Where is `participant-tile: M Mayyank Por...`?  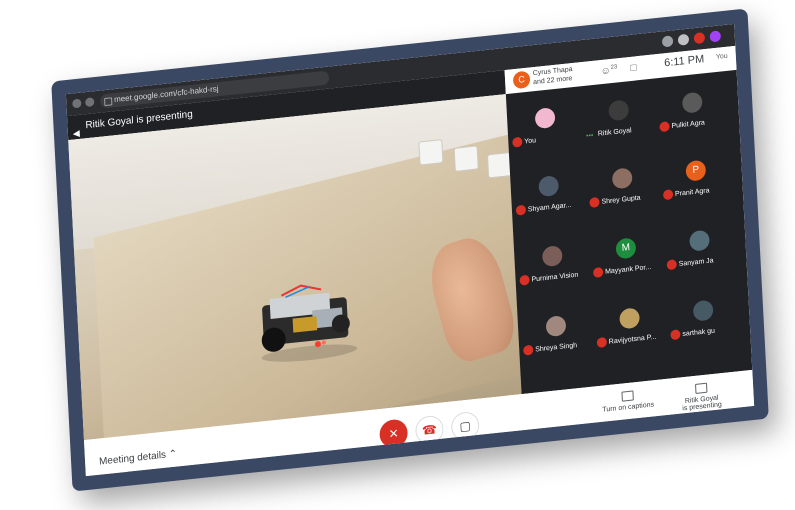 participant-tile: M Mayyank Por... is located at coordinates (626, 254).